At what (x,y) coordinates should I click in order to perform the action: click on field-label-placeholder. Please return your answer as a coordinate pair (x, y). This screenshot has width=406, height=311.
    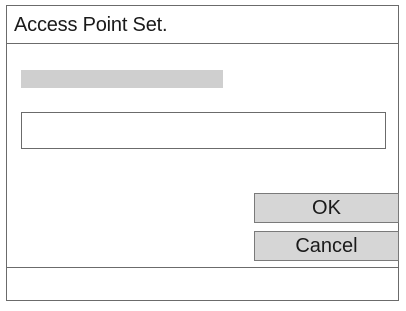
    Looking at the image, I should click on (122, 79).